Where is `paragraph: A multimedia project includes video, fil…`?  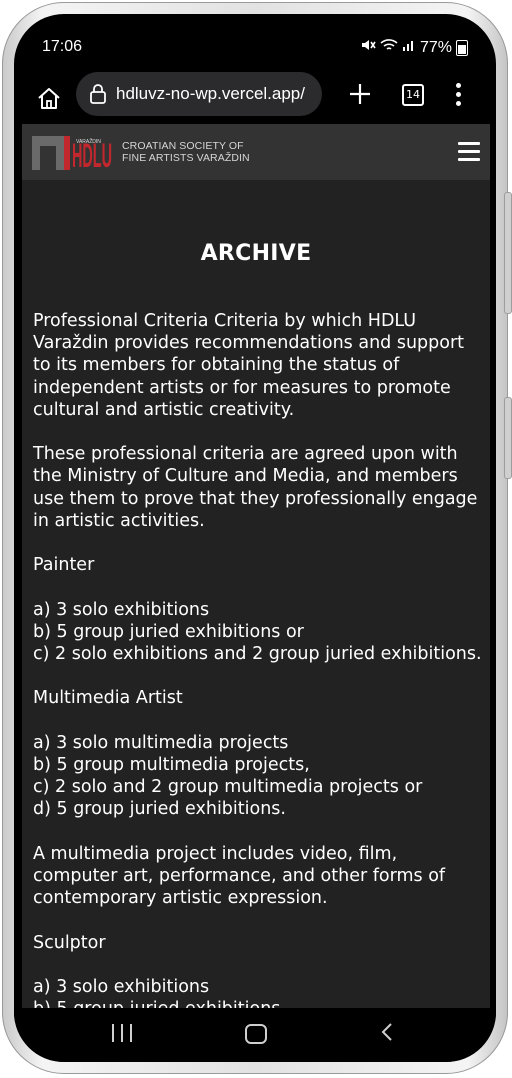 paragraph: A multimedia project includes video, fil… is located at coordinates (239, 876).